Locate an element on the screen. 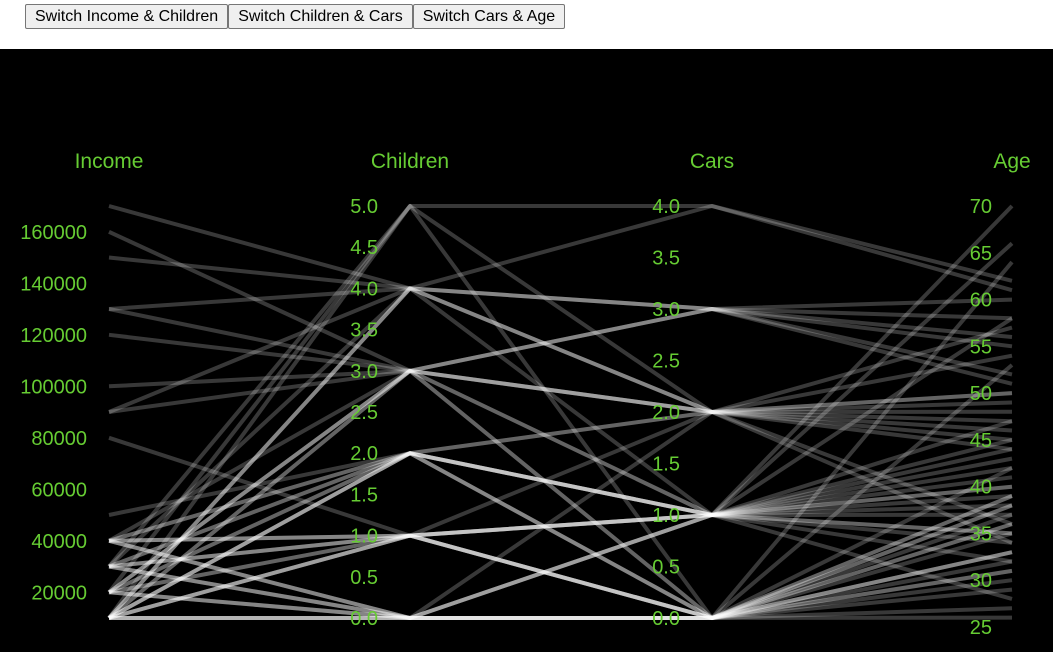  tick-label-age-3: 40 is located at coordinates (981, 488).